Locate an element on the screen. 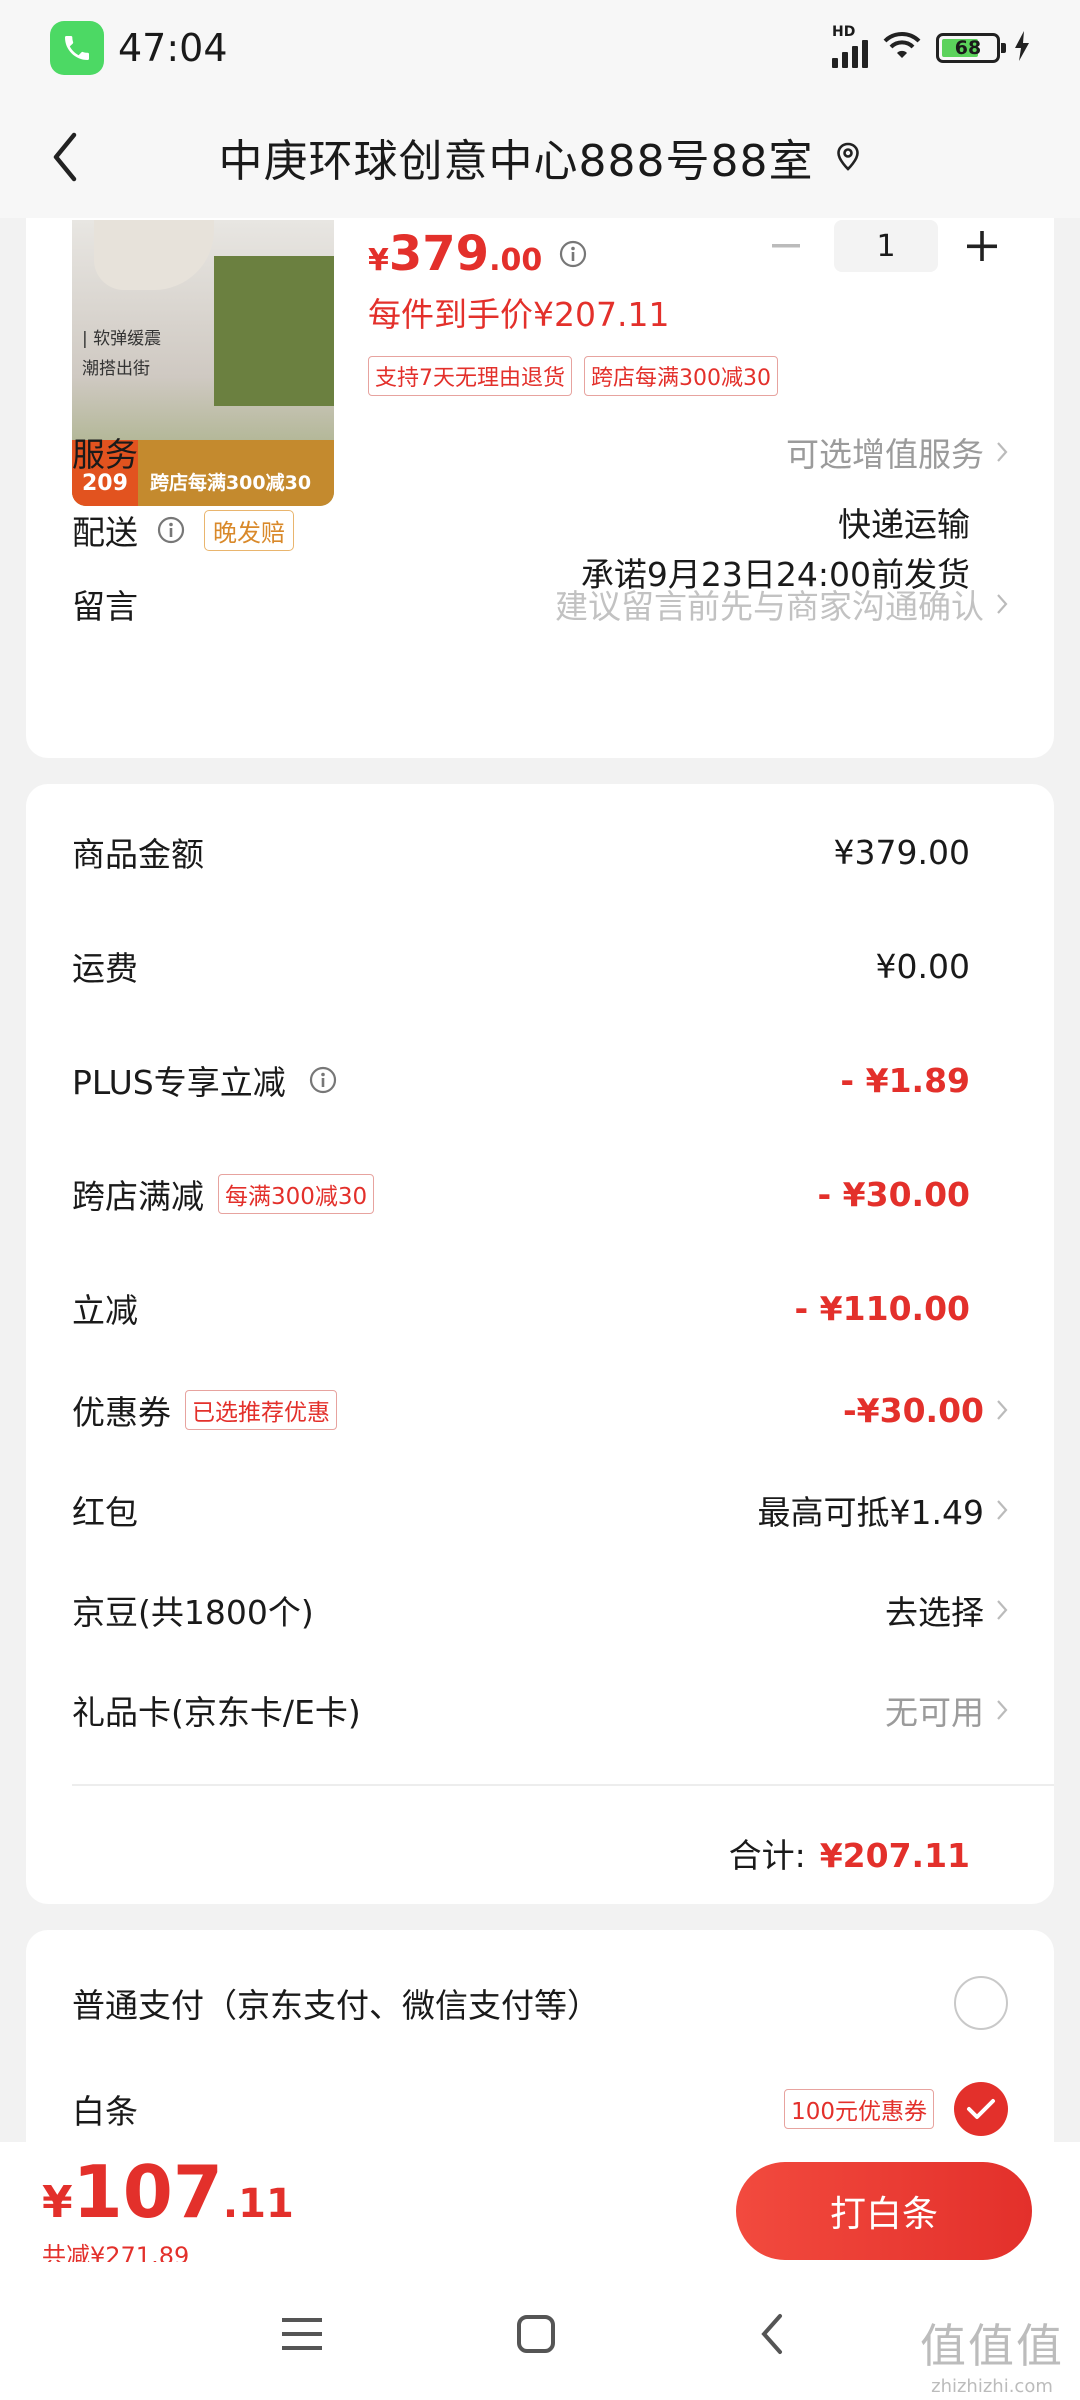 This screenshot has height=2400, width=1080. red-packet-value: 最高可抵¥1.49 is located at coordinates (870, 1512).